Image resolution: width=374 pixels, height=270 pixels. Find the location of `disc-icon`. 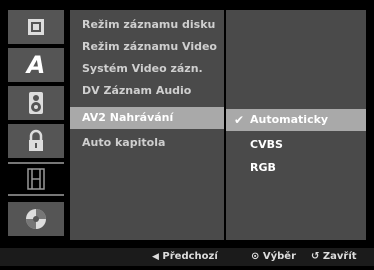

disc-icon is located at coordinates (36, 27).